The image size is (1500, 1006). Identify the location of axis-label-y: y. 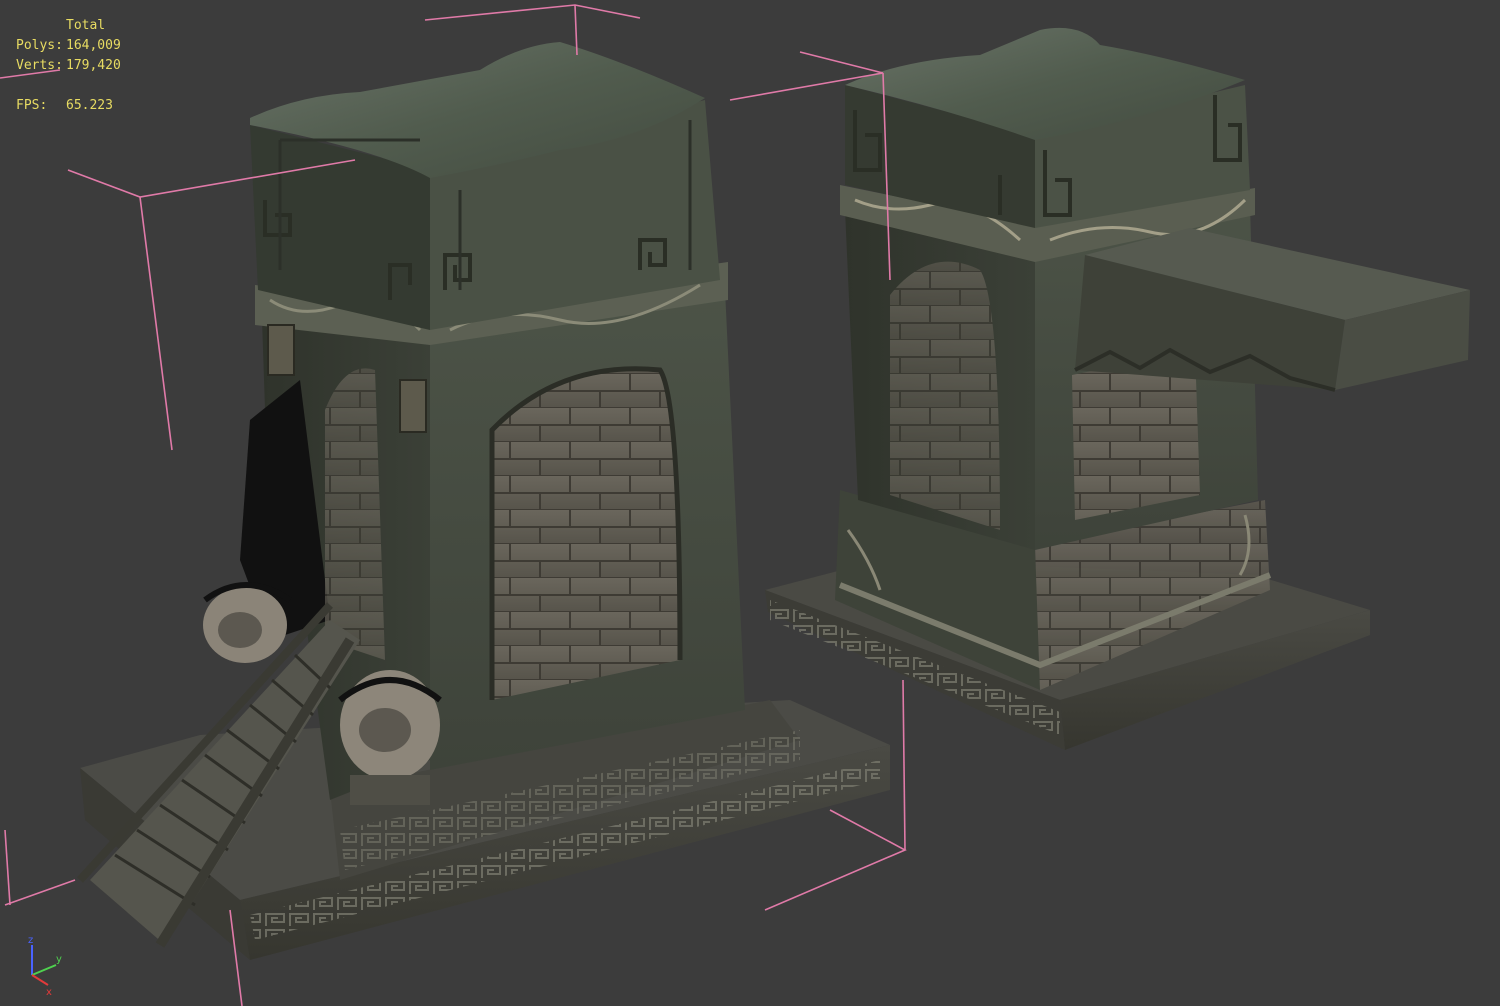
(59, 959).